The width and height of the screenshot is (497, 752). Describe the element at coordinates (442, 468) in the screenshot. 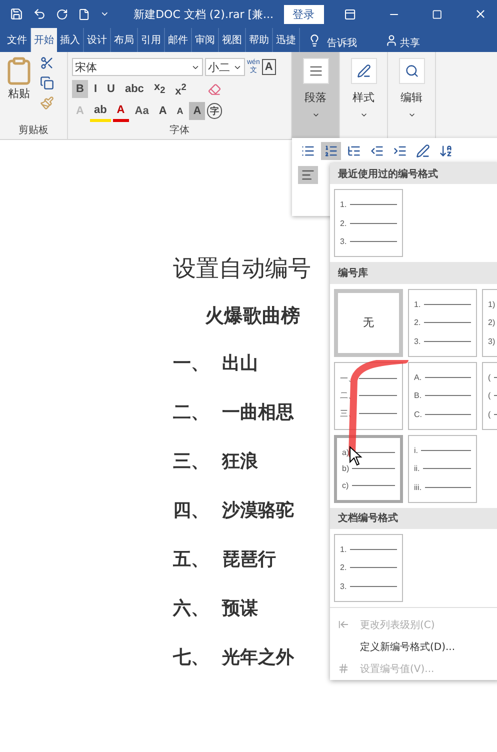

I see `numbering-format-tile: i. ii. iii.` at that location.